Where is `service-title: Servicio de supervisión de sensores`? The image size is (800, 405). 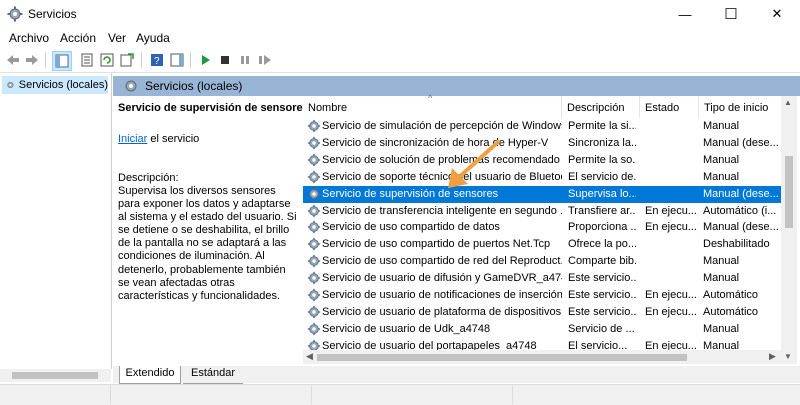
service-title: Servicio de supervisión de sensores is located at coordinates (213, 108).